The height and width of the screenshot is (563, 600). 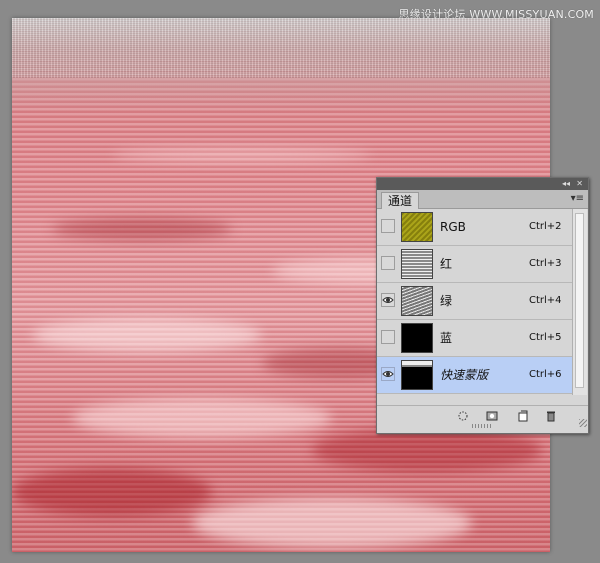 I want to click on close-icon: ✕, so click(x=579, y=184).